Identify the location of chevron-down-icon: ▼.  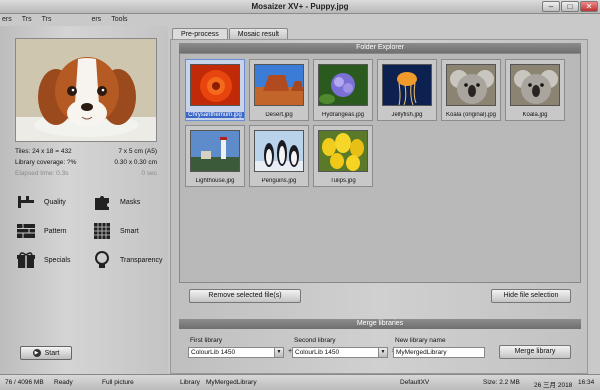
(278, 352).